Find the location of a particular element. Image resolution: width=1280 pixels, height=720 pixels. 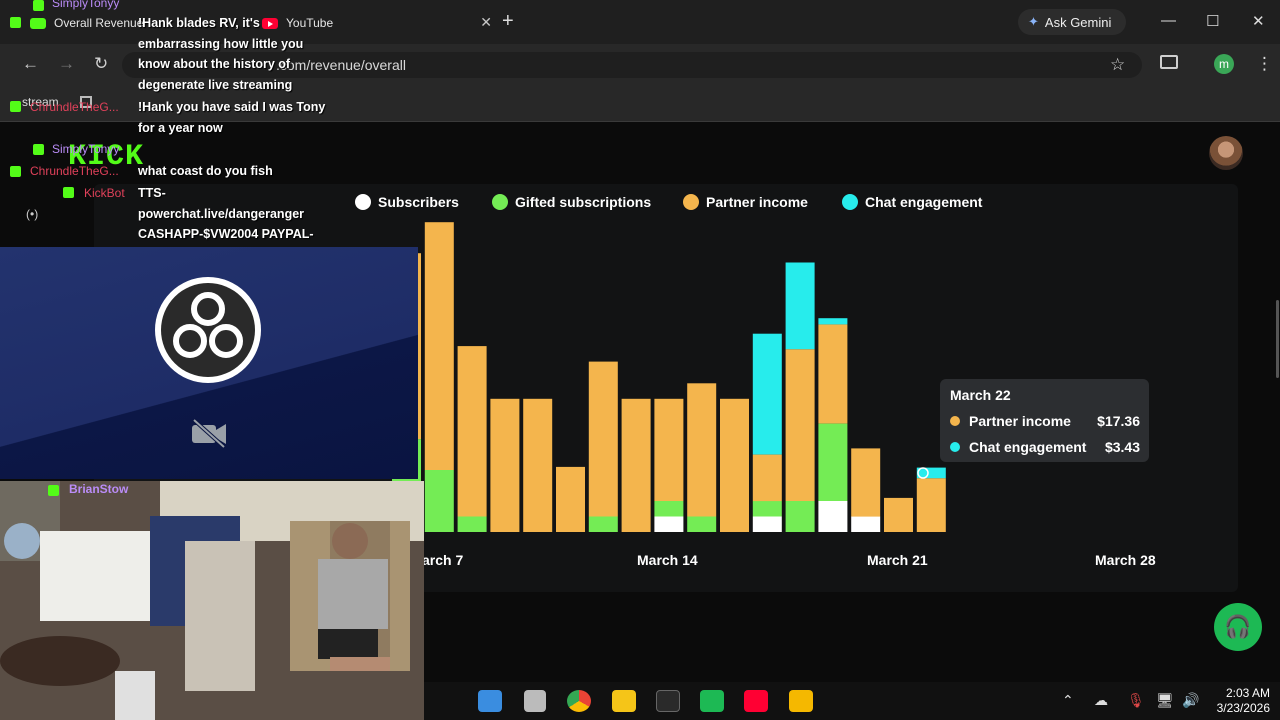

x-tick-label: March 28 is located at coordinates (1125, 560).